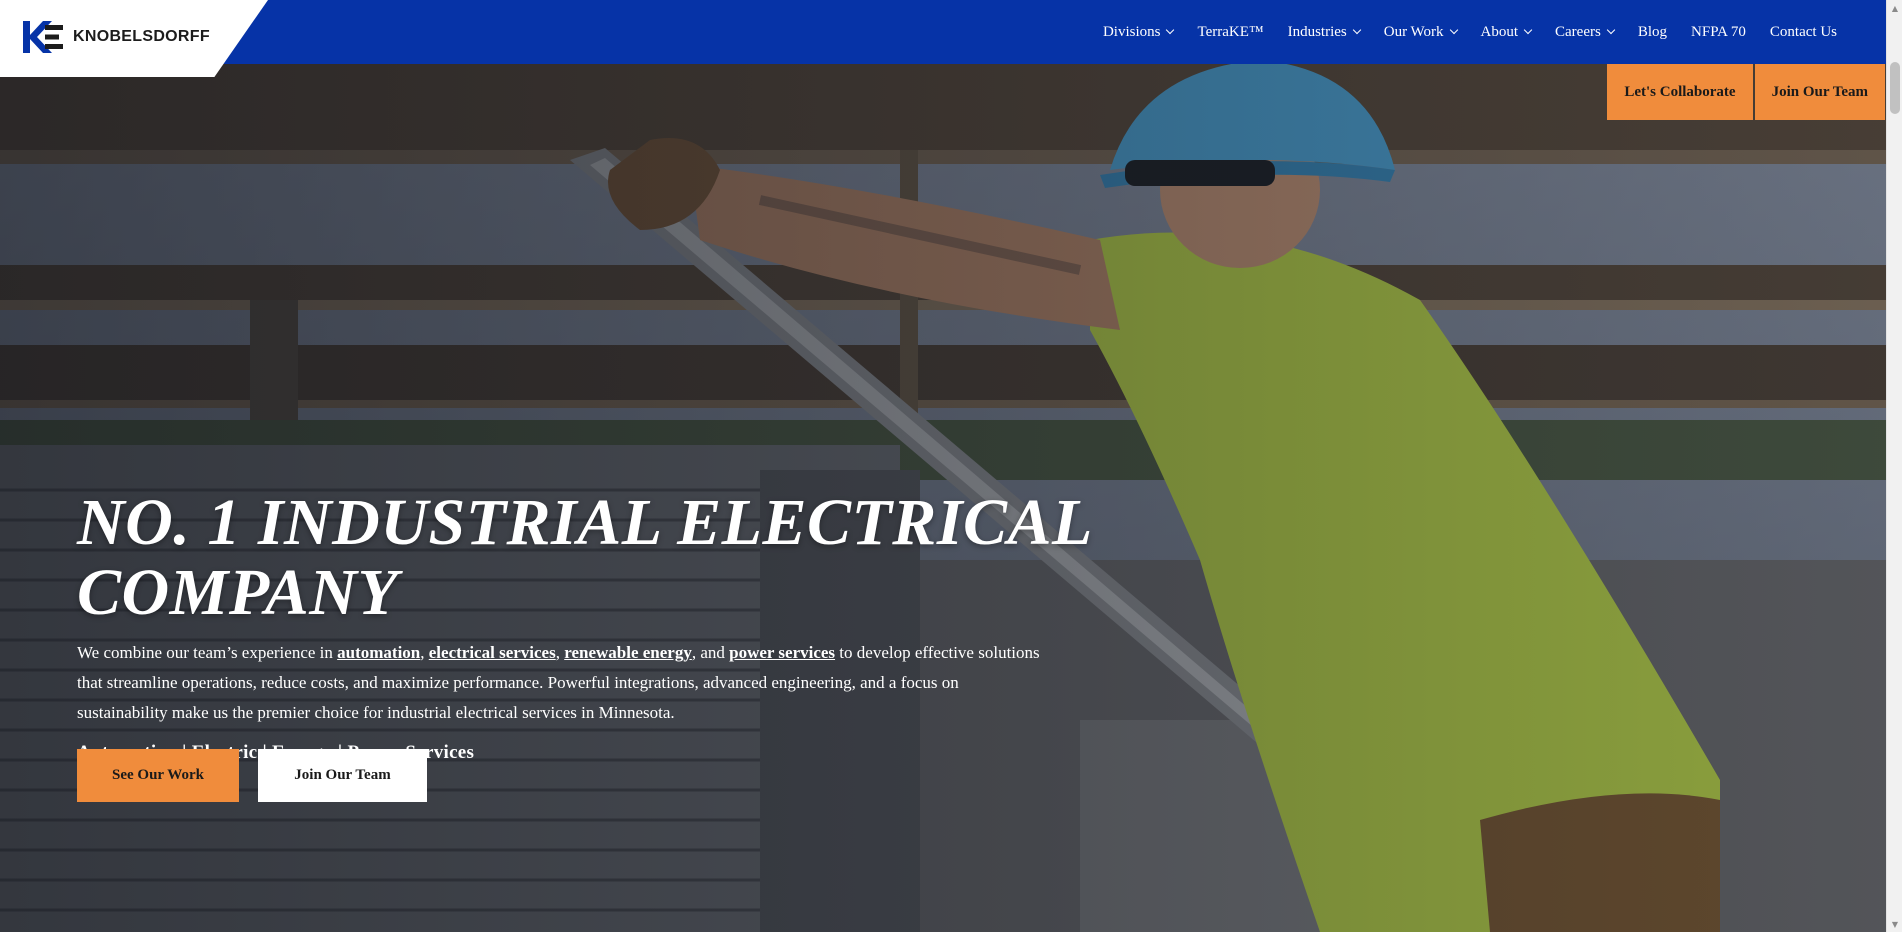  I want to click on nav-label: Our Work, so click(1413, 31).